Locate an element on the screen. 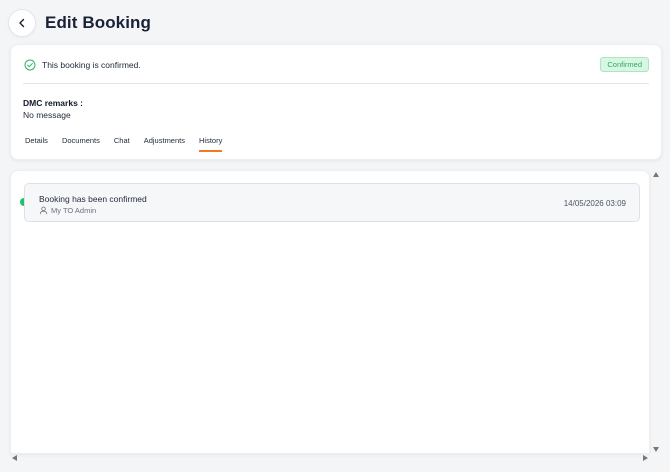  back-button is located at coordinates (22, 23).